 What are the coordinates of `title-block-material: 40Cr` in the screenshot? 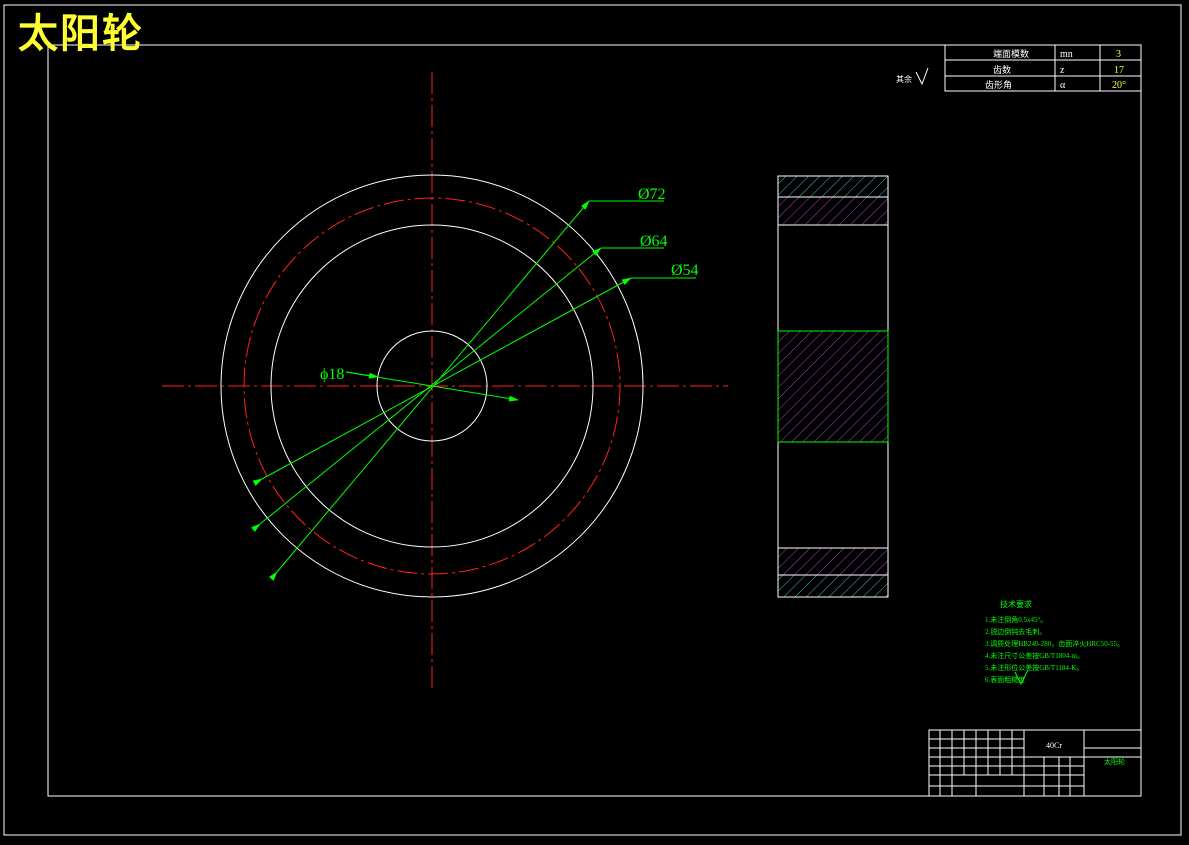 It's located at (1054, 745).